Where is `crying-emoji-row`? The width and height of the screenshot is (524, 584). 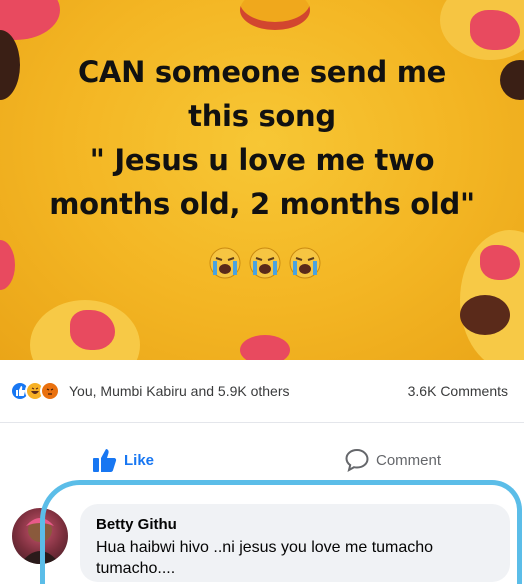 crying-emoji-row is located at coordinates (265, 266).